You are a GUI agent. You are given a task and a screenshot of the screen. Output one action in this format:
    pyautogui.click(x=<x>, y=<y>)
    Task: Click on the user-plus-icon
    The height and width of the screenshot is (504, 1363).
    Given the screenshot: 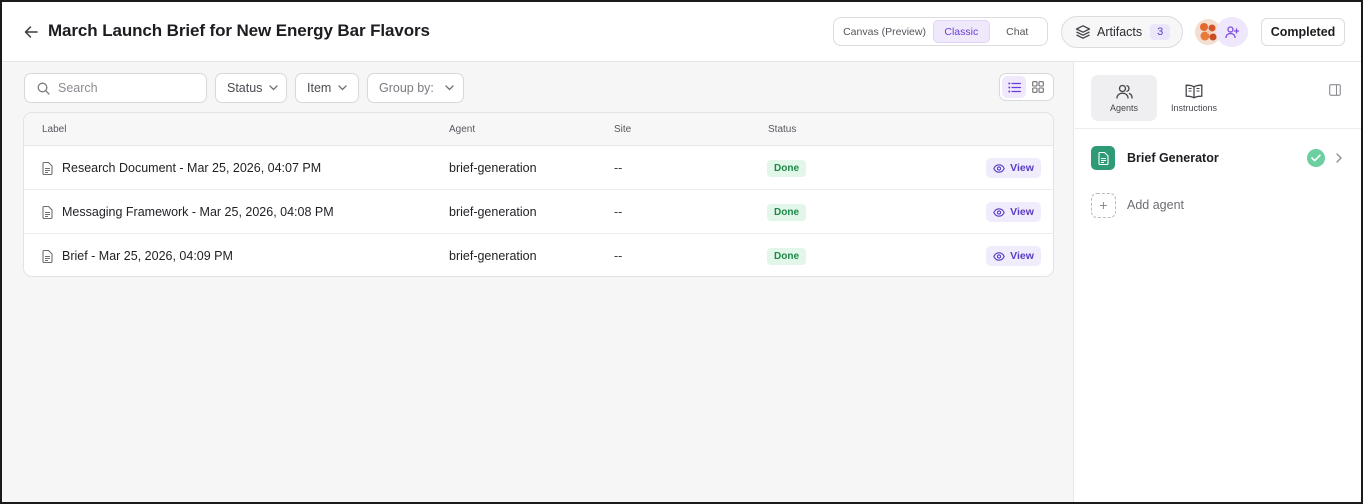 What is the action you would take?
    pyautogui.click(x=1232, y=32)
    